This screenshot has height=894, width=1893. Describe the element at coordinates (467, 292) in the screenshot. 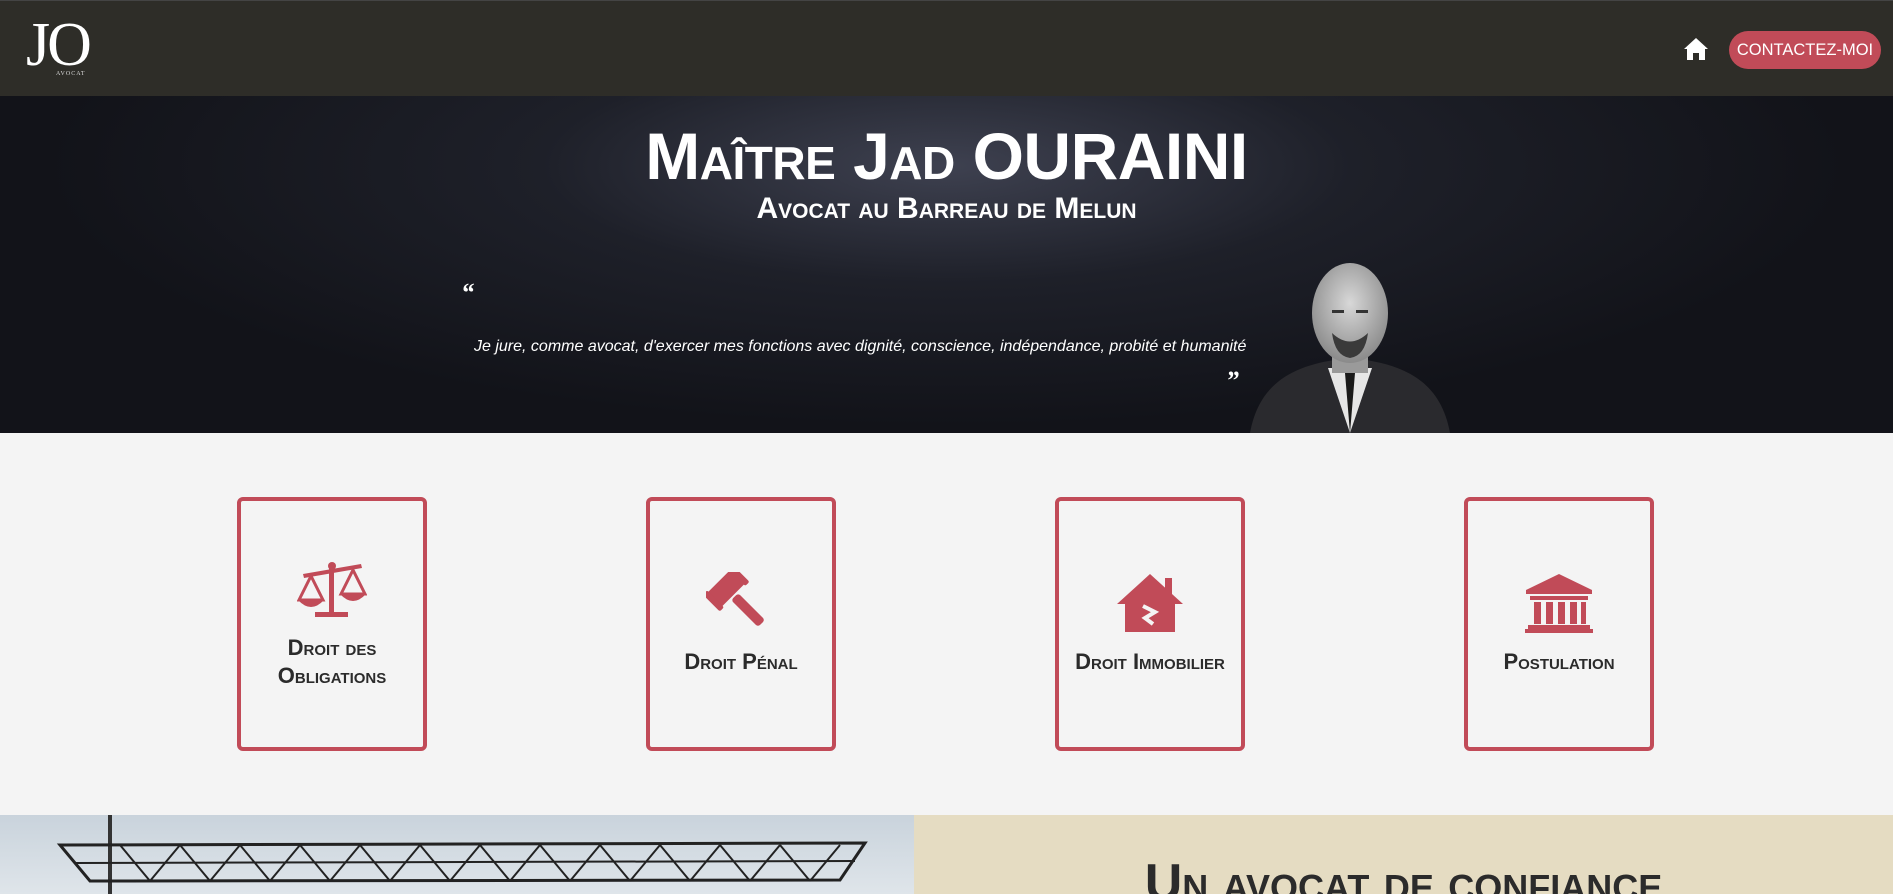

I see `quote-open-mark: “` at that location.